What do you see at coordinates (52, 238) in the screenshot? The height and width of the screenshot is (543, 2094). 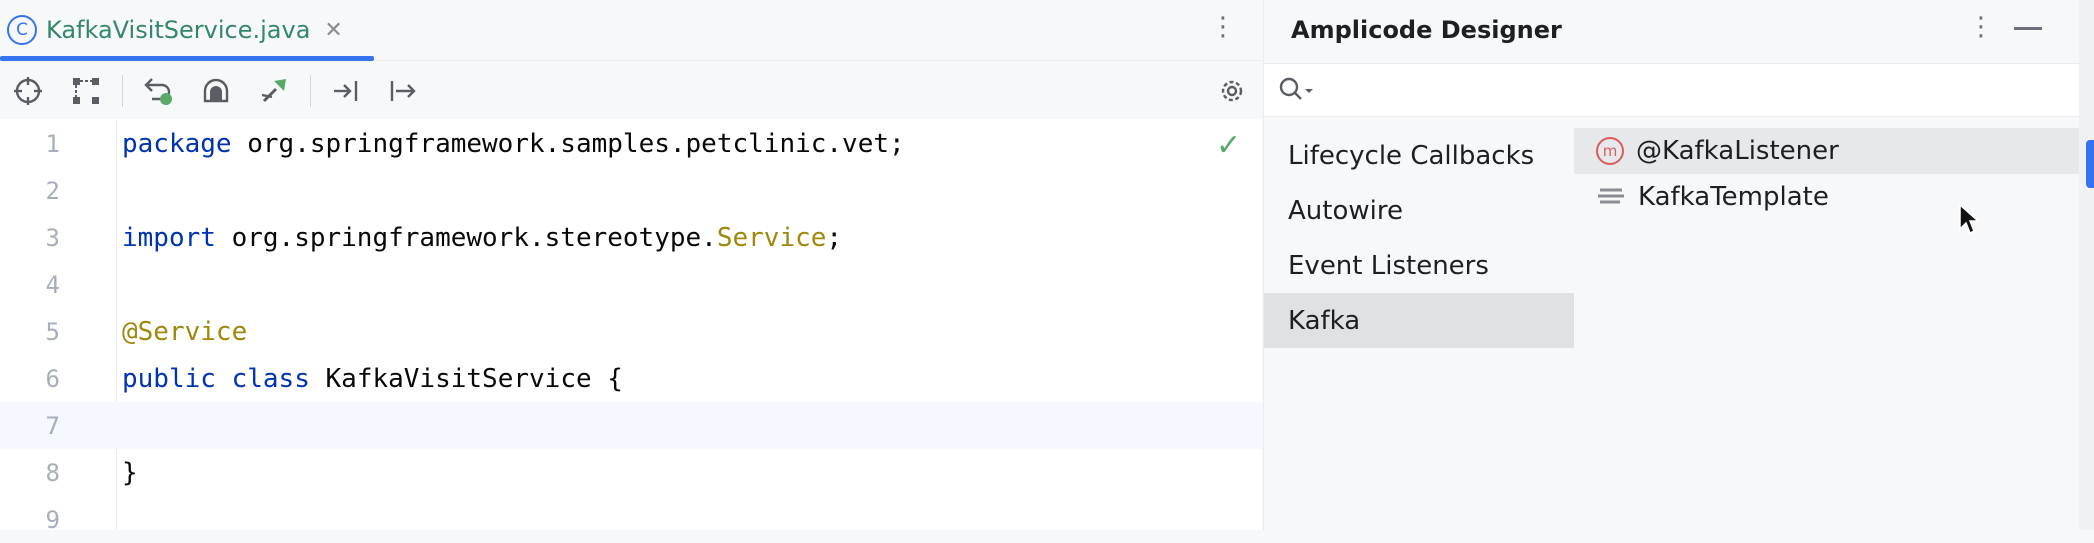 I see `line-number: 3` at bounding box center [52, 238].